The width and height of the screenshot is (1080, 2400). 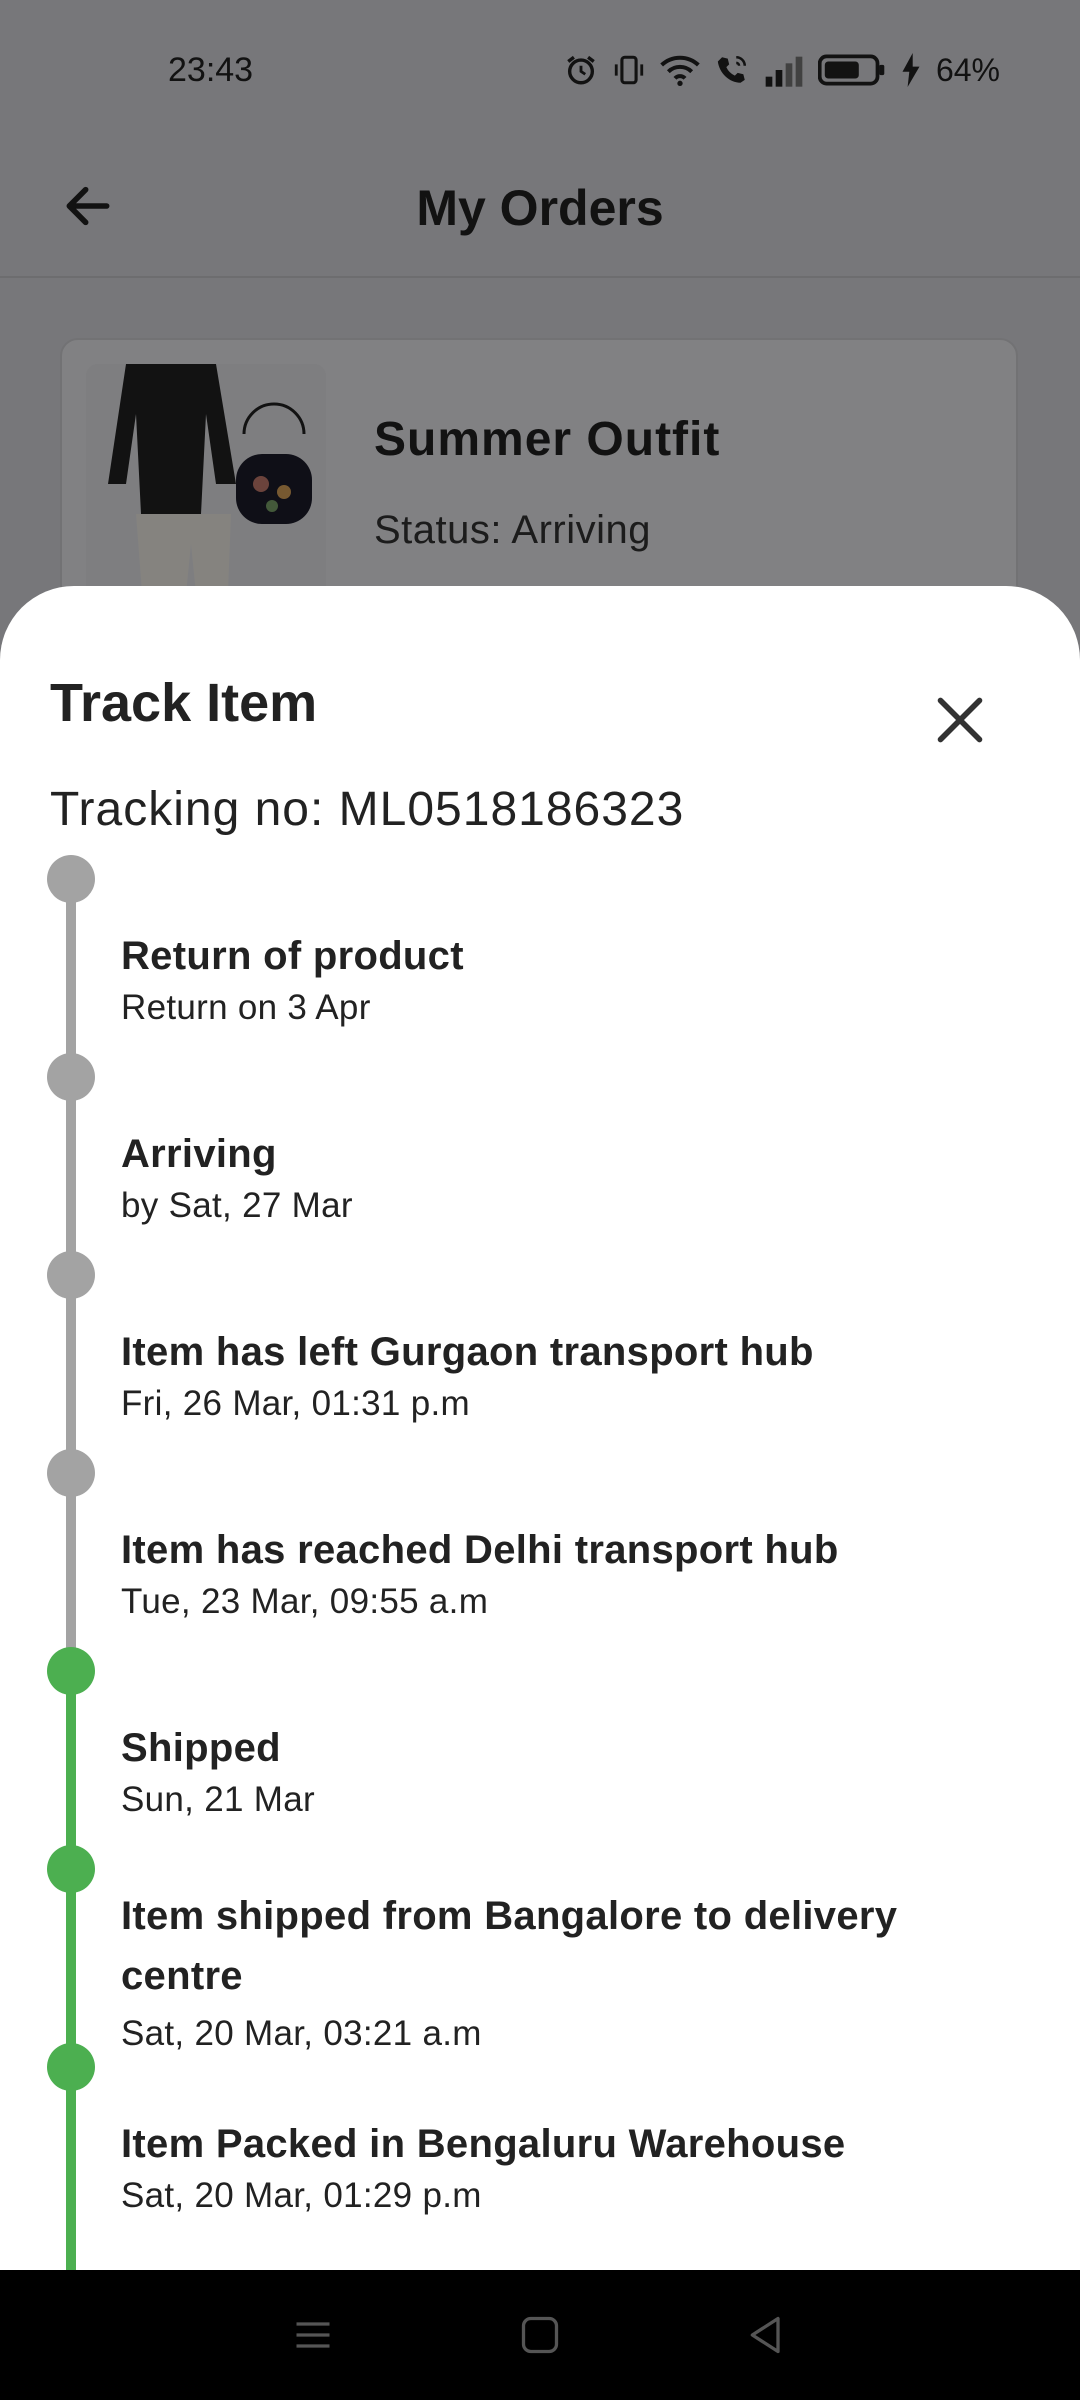 What do you see at coordinates (237, 1205) in the screenshot?
I see `timeline-event-date: by Sat, 27 Mar` at bounding box center [237, 1205].